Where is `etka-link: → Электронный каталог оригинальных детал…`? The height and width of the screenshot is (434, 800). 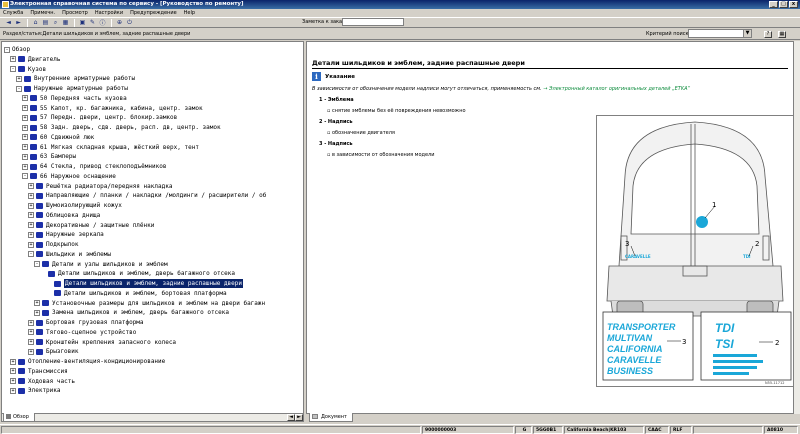
etka-link: → Электронный каталог оригинальных детал… is located at coordinates (616, 89).